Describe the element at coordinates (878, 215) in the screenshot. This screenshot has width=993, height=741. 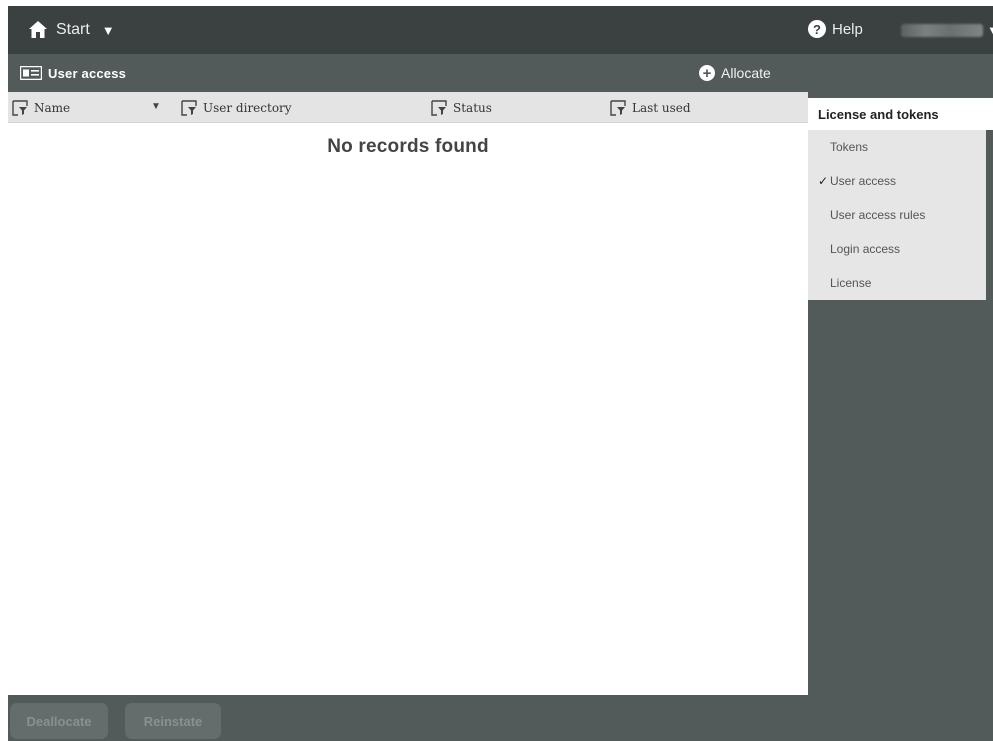
I see `side-item-label: User access rules` at that location.